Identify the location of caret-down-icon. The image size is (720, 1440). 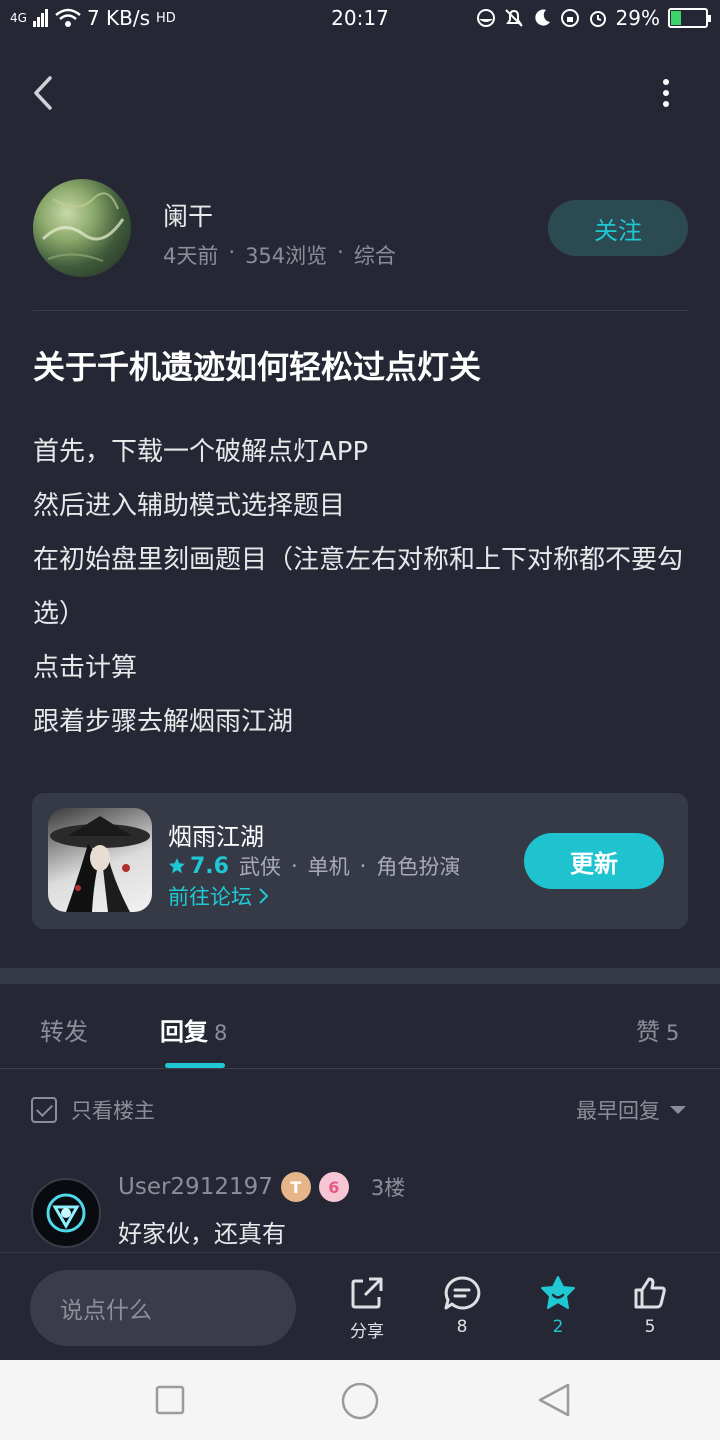
(678, 1110).